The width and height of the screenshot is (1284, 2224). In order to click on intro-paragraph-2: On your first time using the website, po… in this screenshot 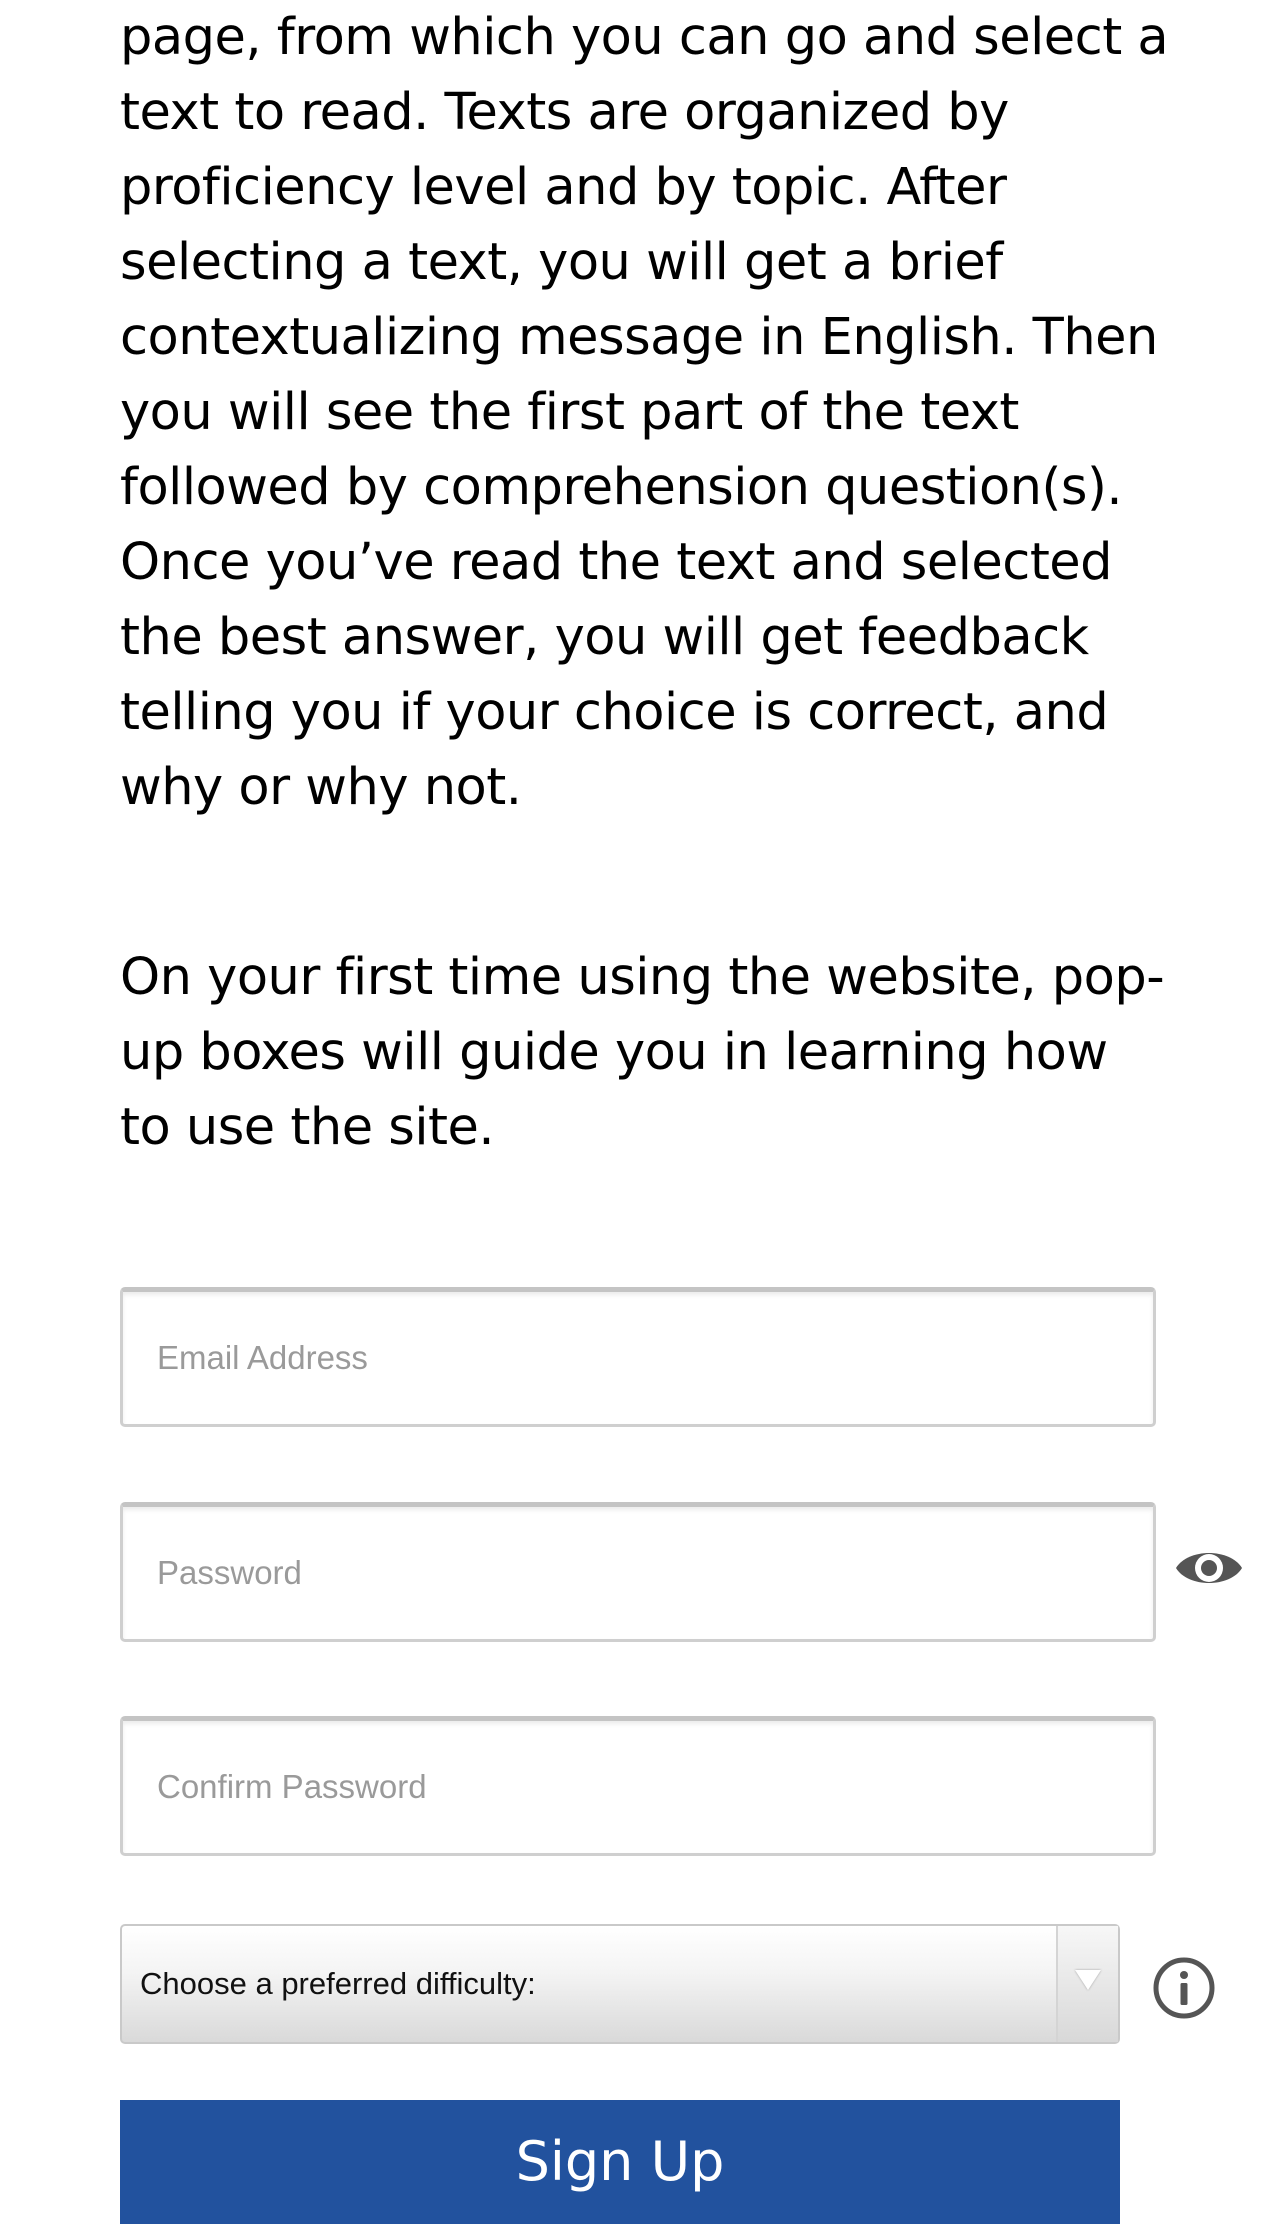, I will do `click(642, 1052)`.